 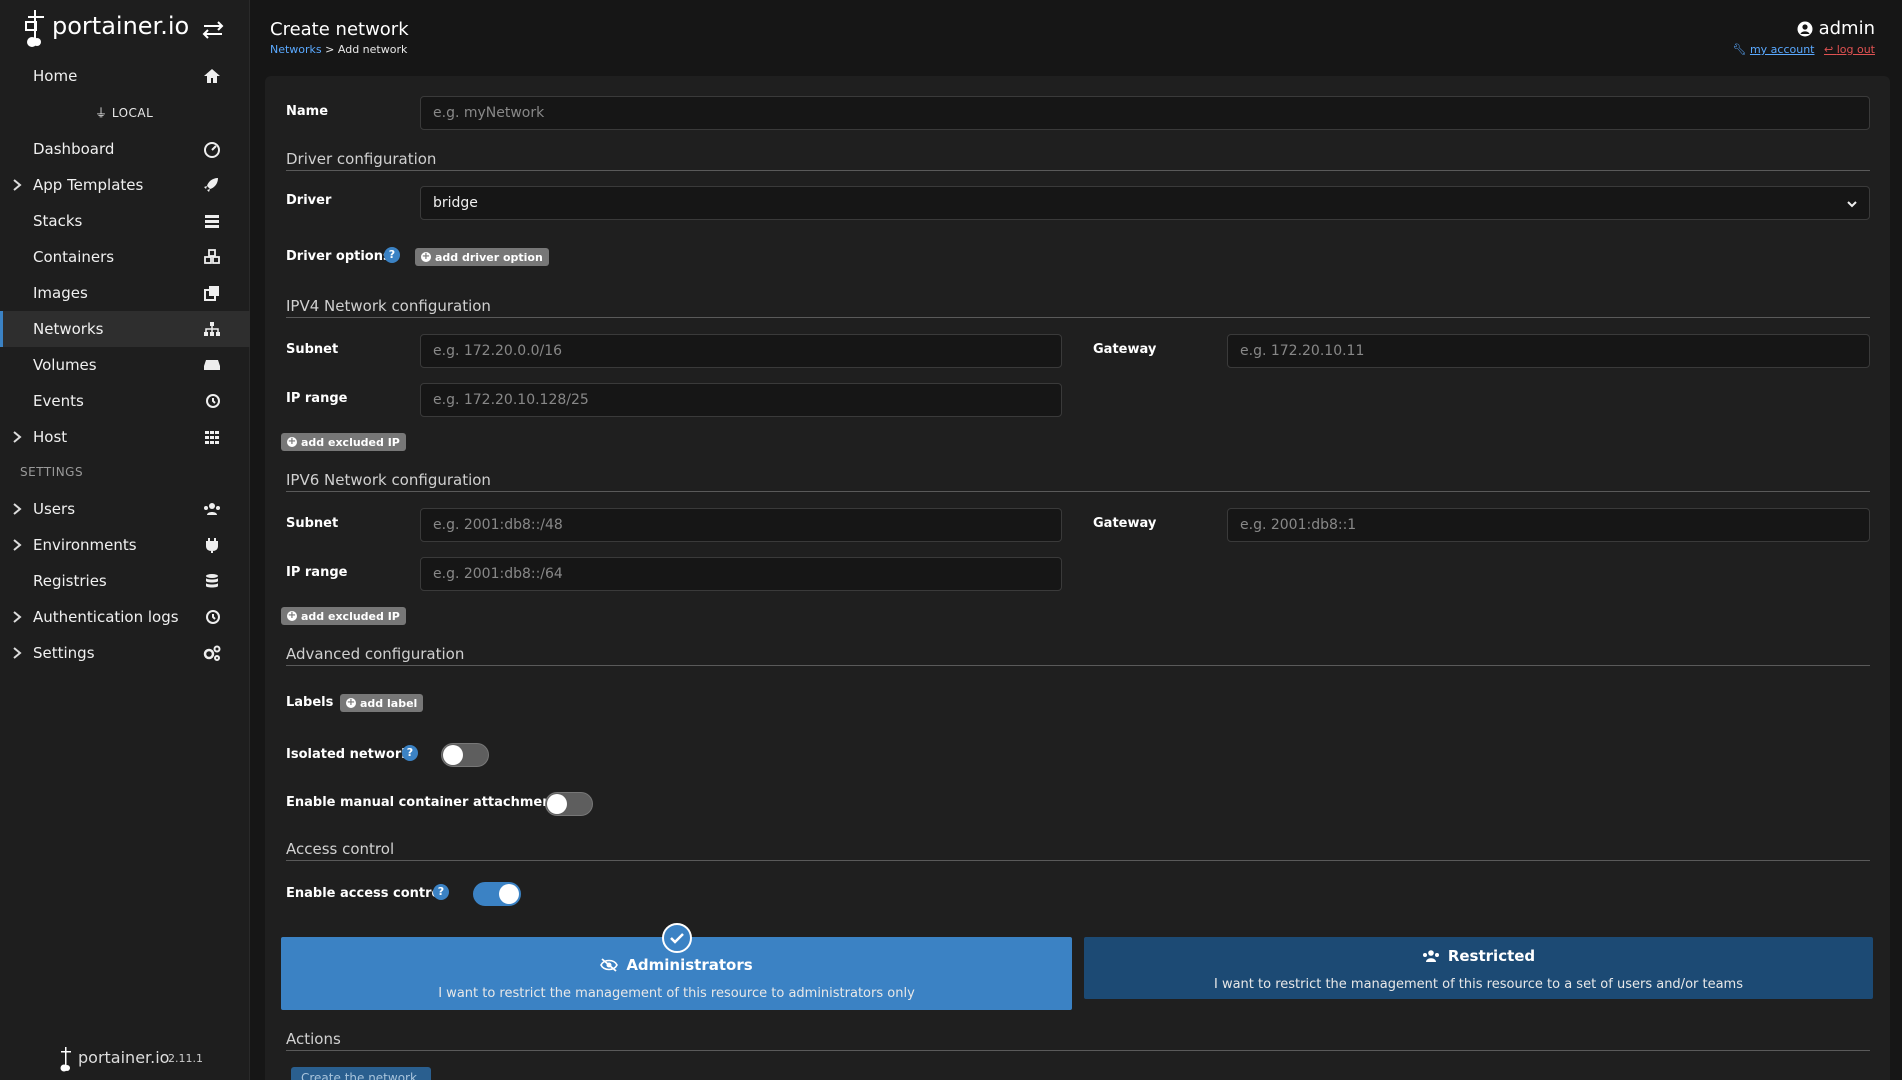 I want to click on name-input, so click(x=1145, y=113).